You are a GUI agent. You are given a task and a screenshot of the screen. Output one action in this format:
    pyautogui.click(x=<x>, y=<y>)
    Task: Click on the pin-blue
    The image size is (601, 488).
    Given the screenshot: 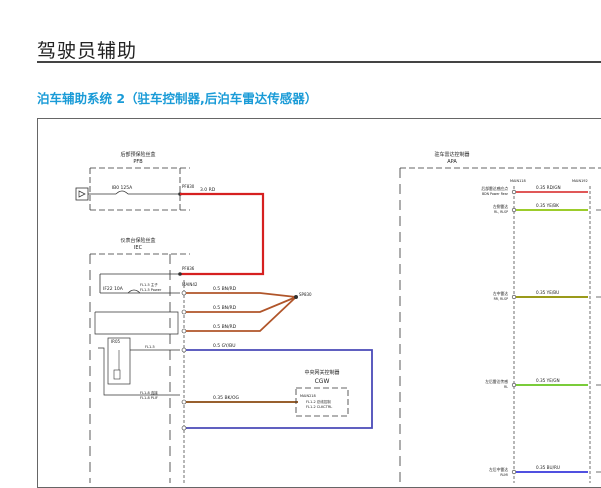 What is the action you would take?
    pyautogui.click(x=184, y=350)
    